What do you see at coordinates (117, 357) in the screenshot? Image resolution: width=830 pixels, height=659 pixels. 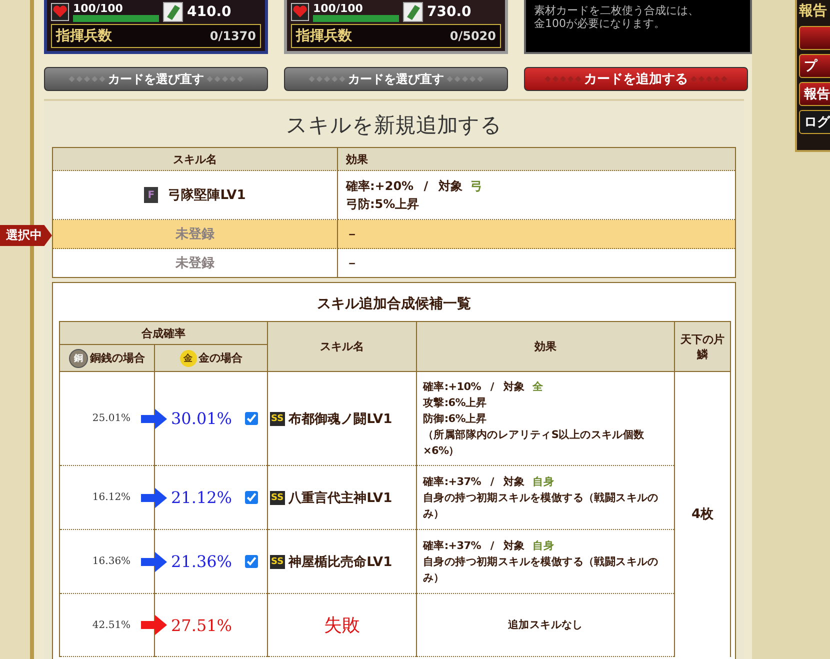 I see `column-header: 銅銭の場合` at bounding box center [117, 357].